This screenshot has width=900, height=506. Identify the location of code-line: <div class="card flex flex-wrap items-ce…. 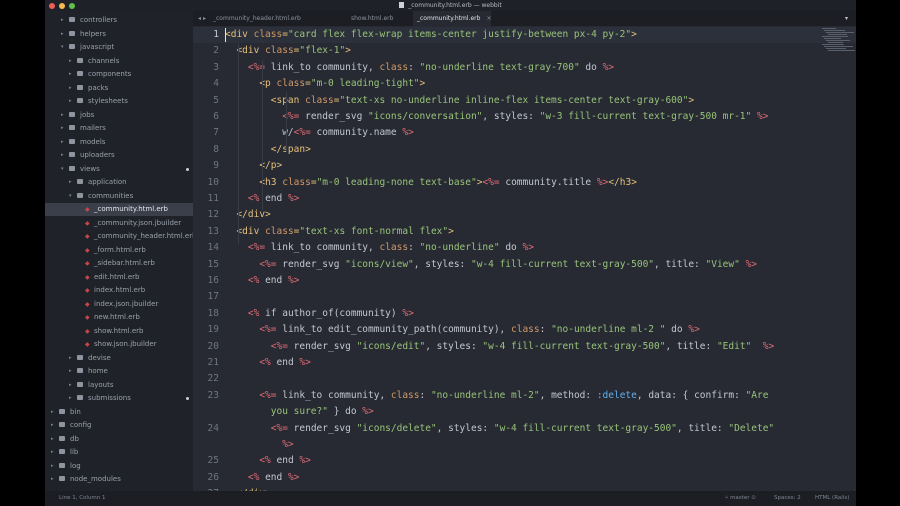
(431, 35).